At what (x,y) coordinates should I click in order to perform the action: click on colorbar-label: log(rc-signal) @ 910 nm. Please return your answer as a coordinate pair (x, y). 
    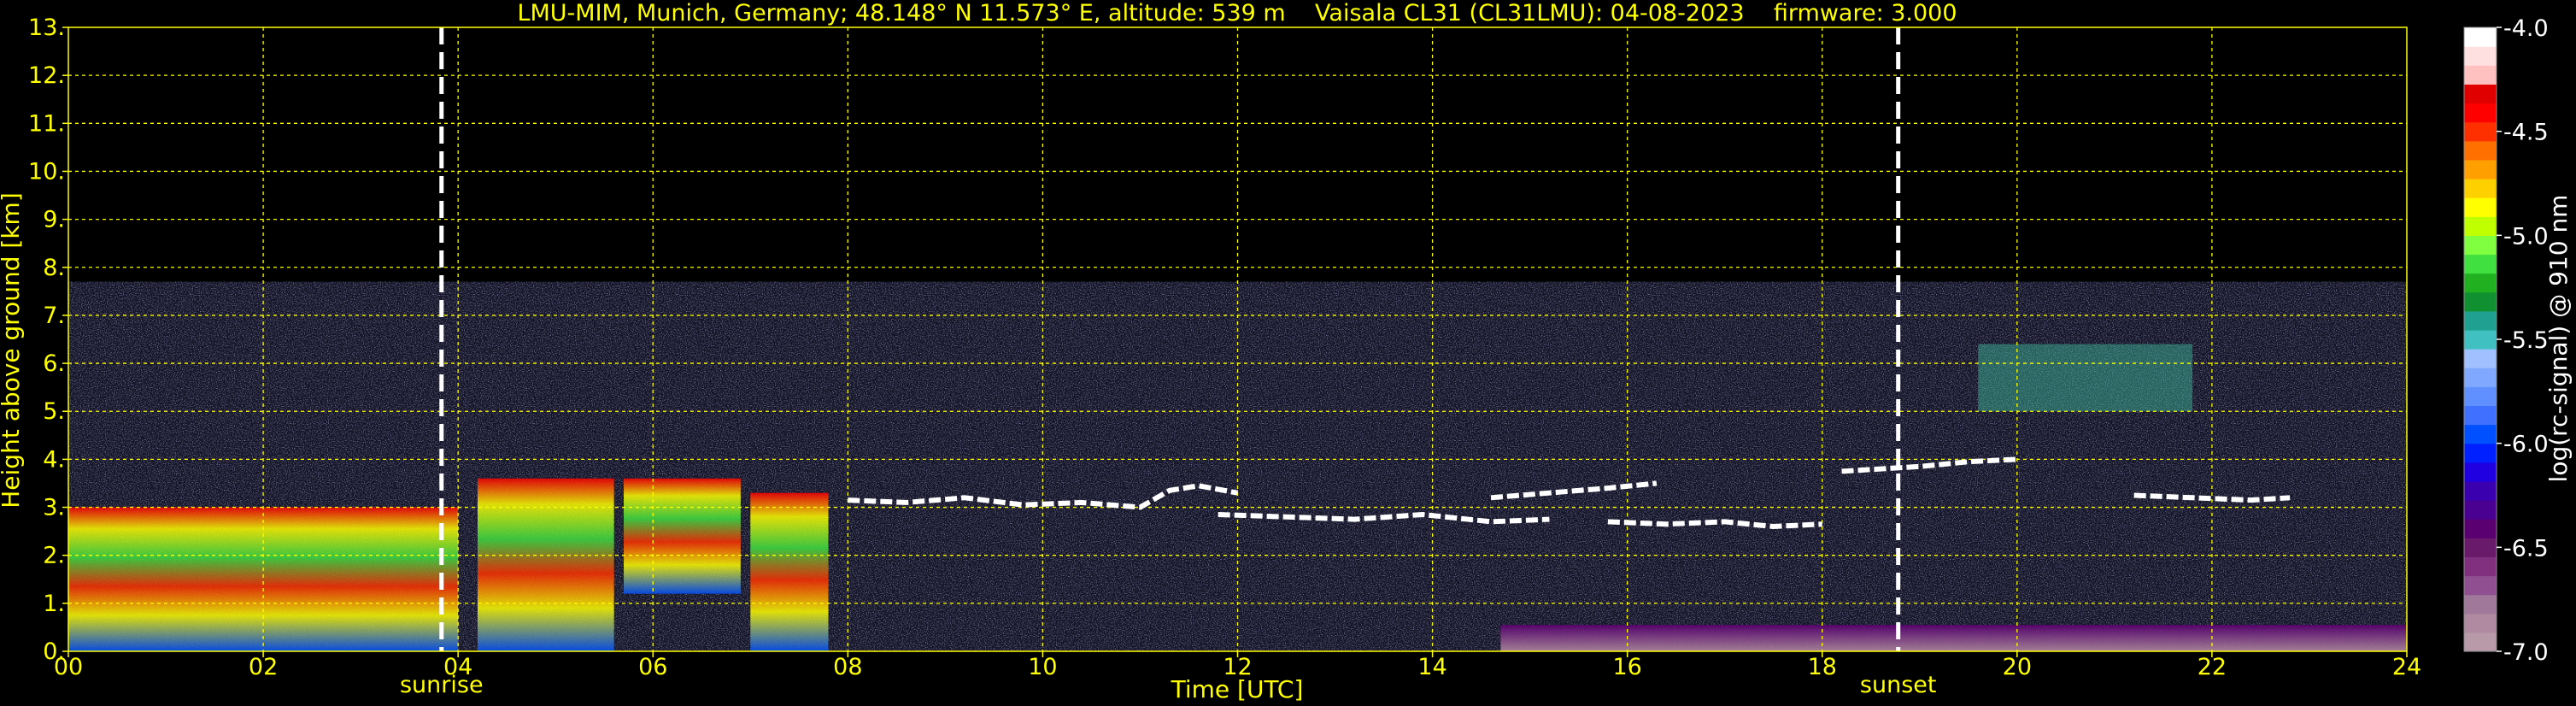
    Looking at the image, I should click on (2558, 339).